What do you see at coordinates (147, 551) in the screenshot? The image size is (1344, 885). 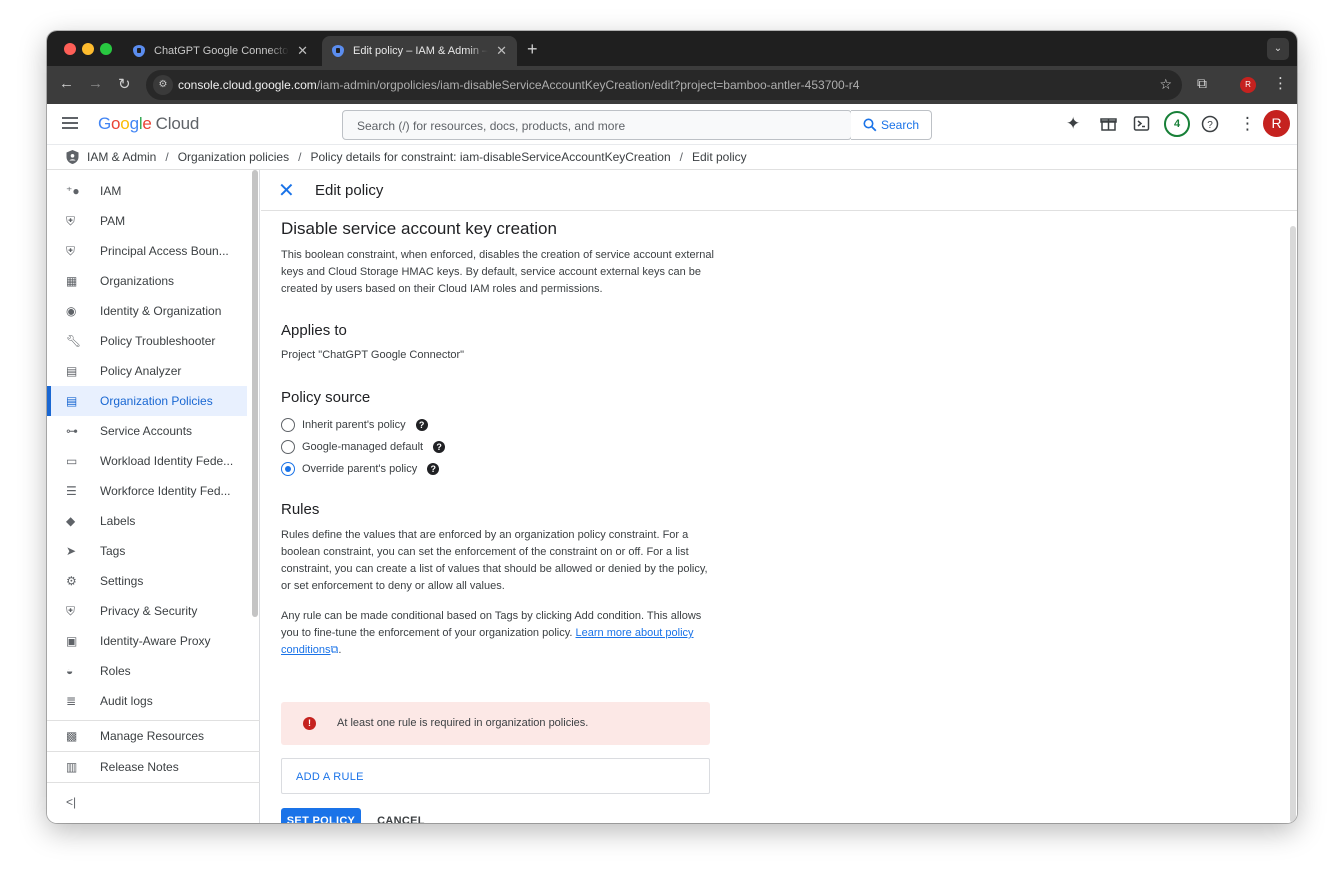 I see `sidebar-item-tags: ➤ Tags` at bounding box center [147, 551].